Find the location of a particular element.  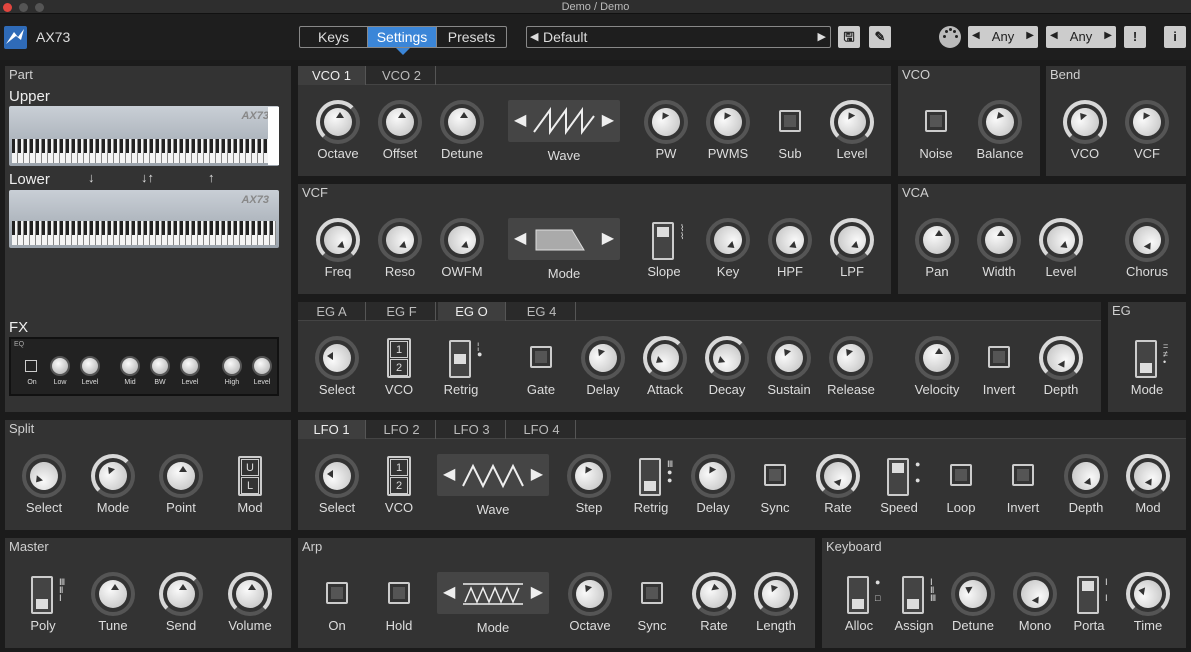

mod-switch: U L Mod is located at coordinates (250, 485).